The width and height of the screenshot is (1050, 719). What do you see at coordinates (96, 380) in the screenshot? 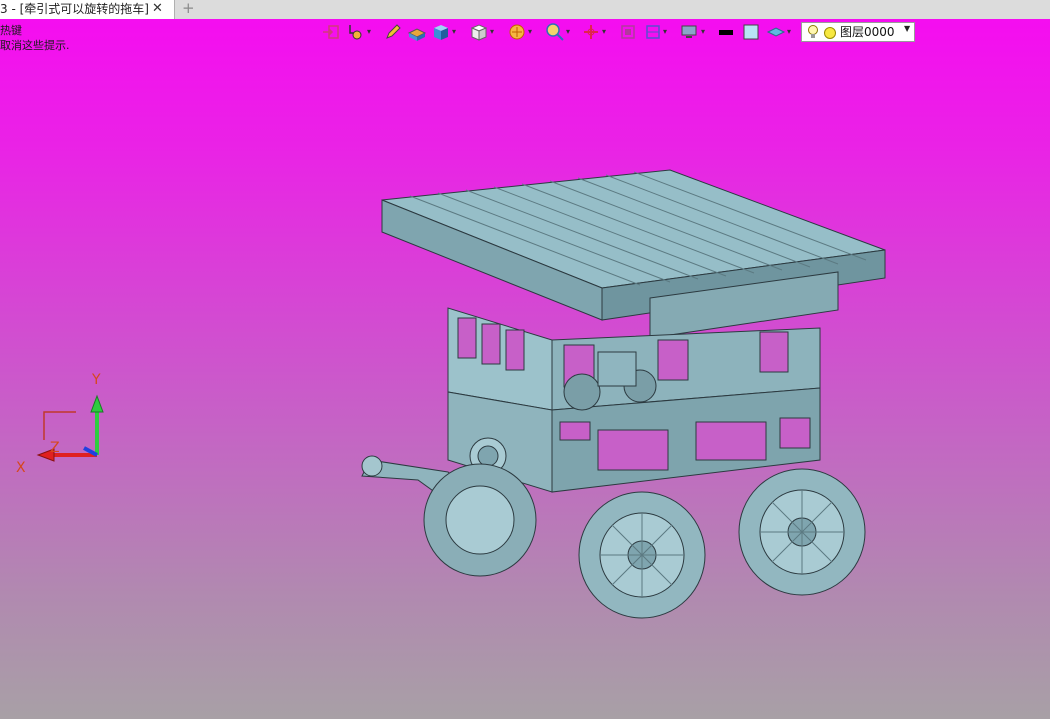
I see `triad-y-label: Y` at bounding box center [96, 380].